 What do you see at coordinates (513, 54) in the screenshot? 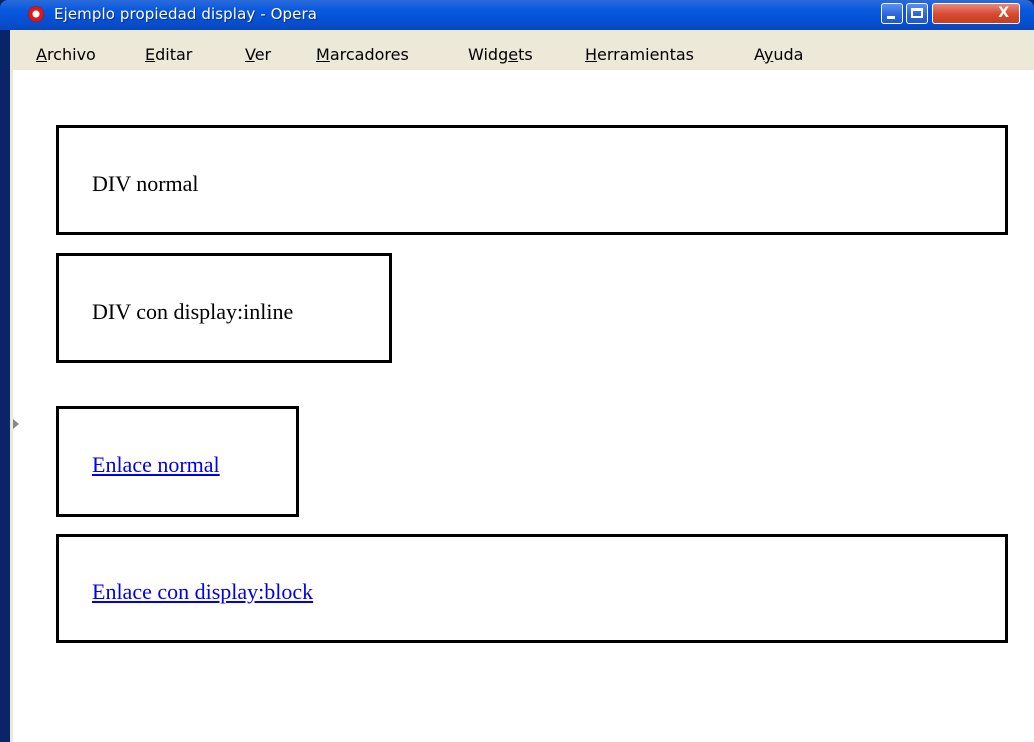
I see `menu-widgets-accel: e` at bounding box center [513, 54].